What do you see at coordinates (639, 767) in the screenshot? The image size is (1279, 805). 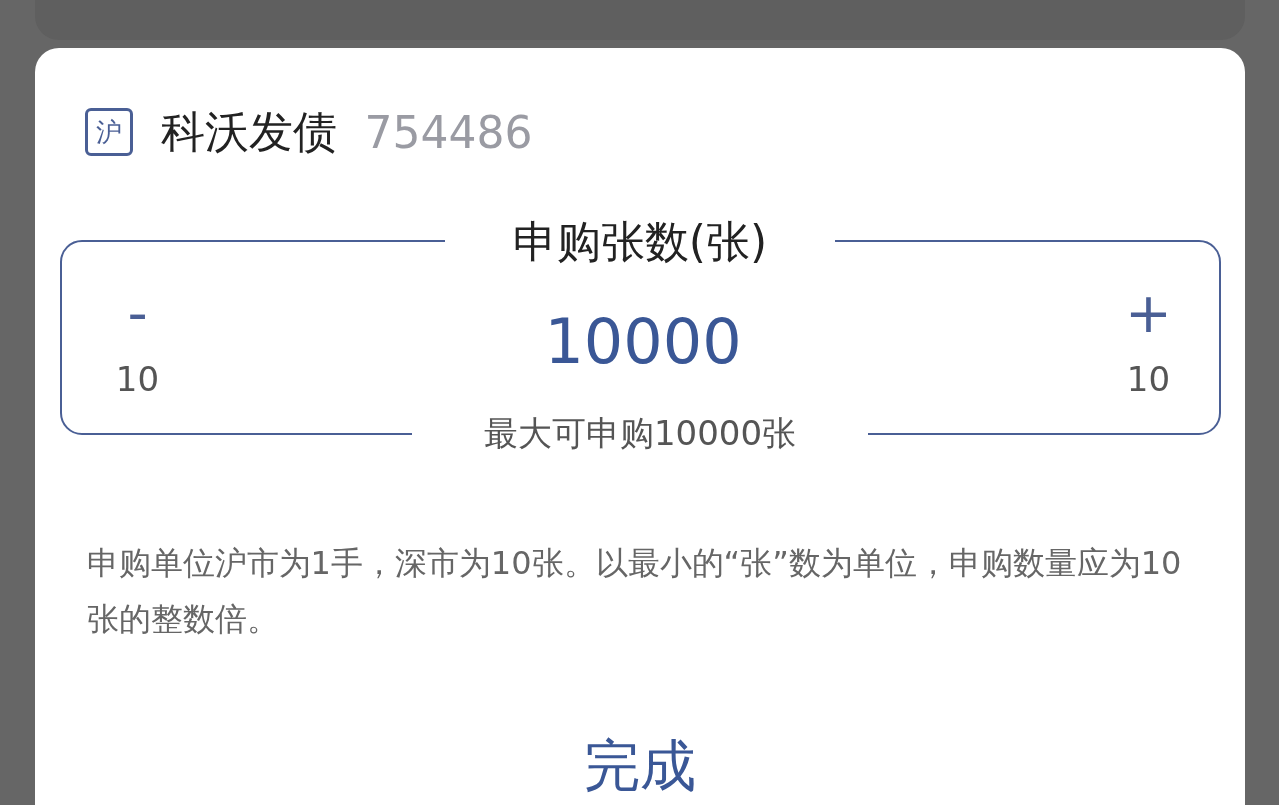 I see `done-button: 完成` at bounding box center [639, 767].